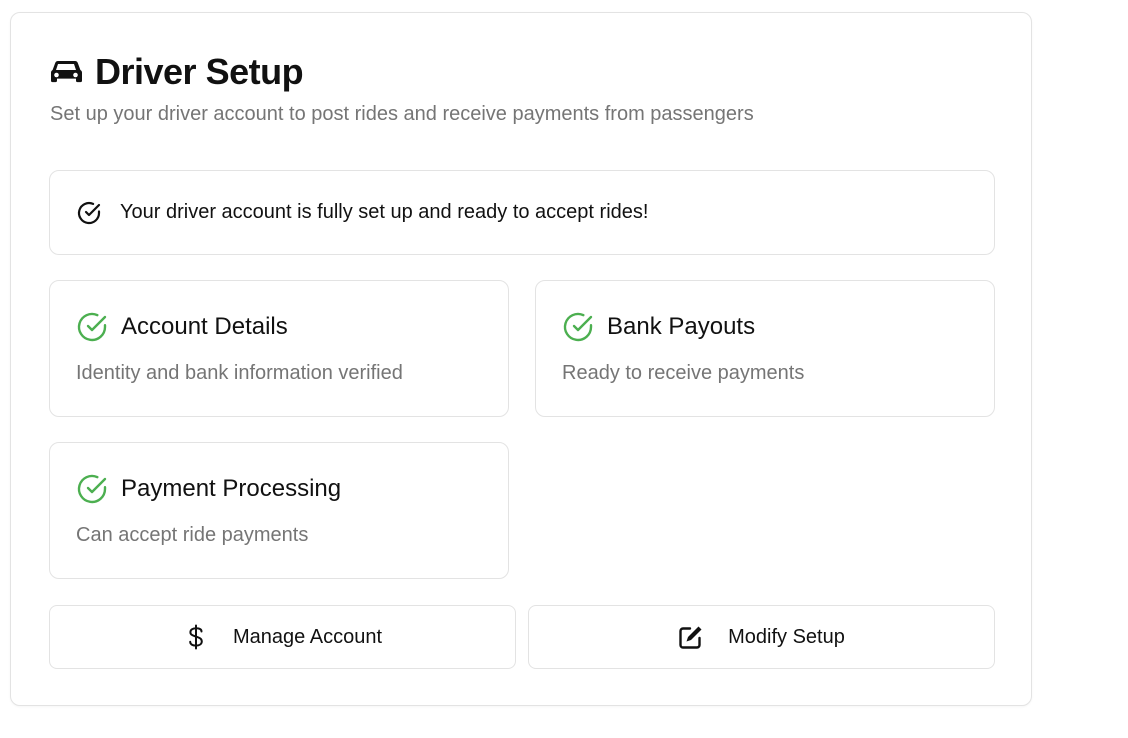  What do you see at coordinates (231, 488) in the screenshot?
I see `status-card-label: Payment Processing` at bounding box center [231, 488].